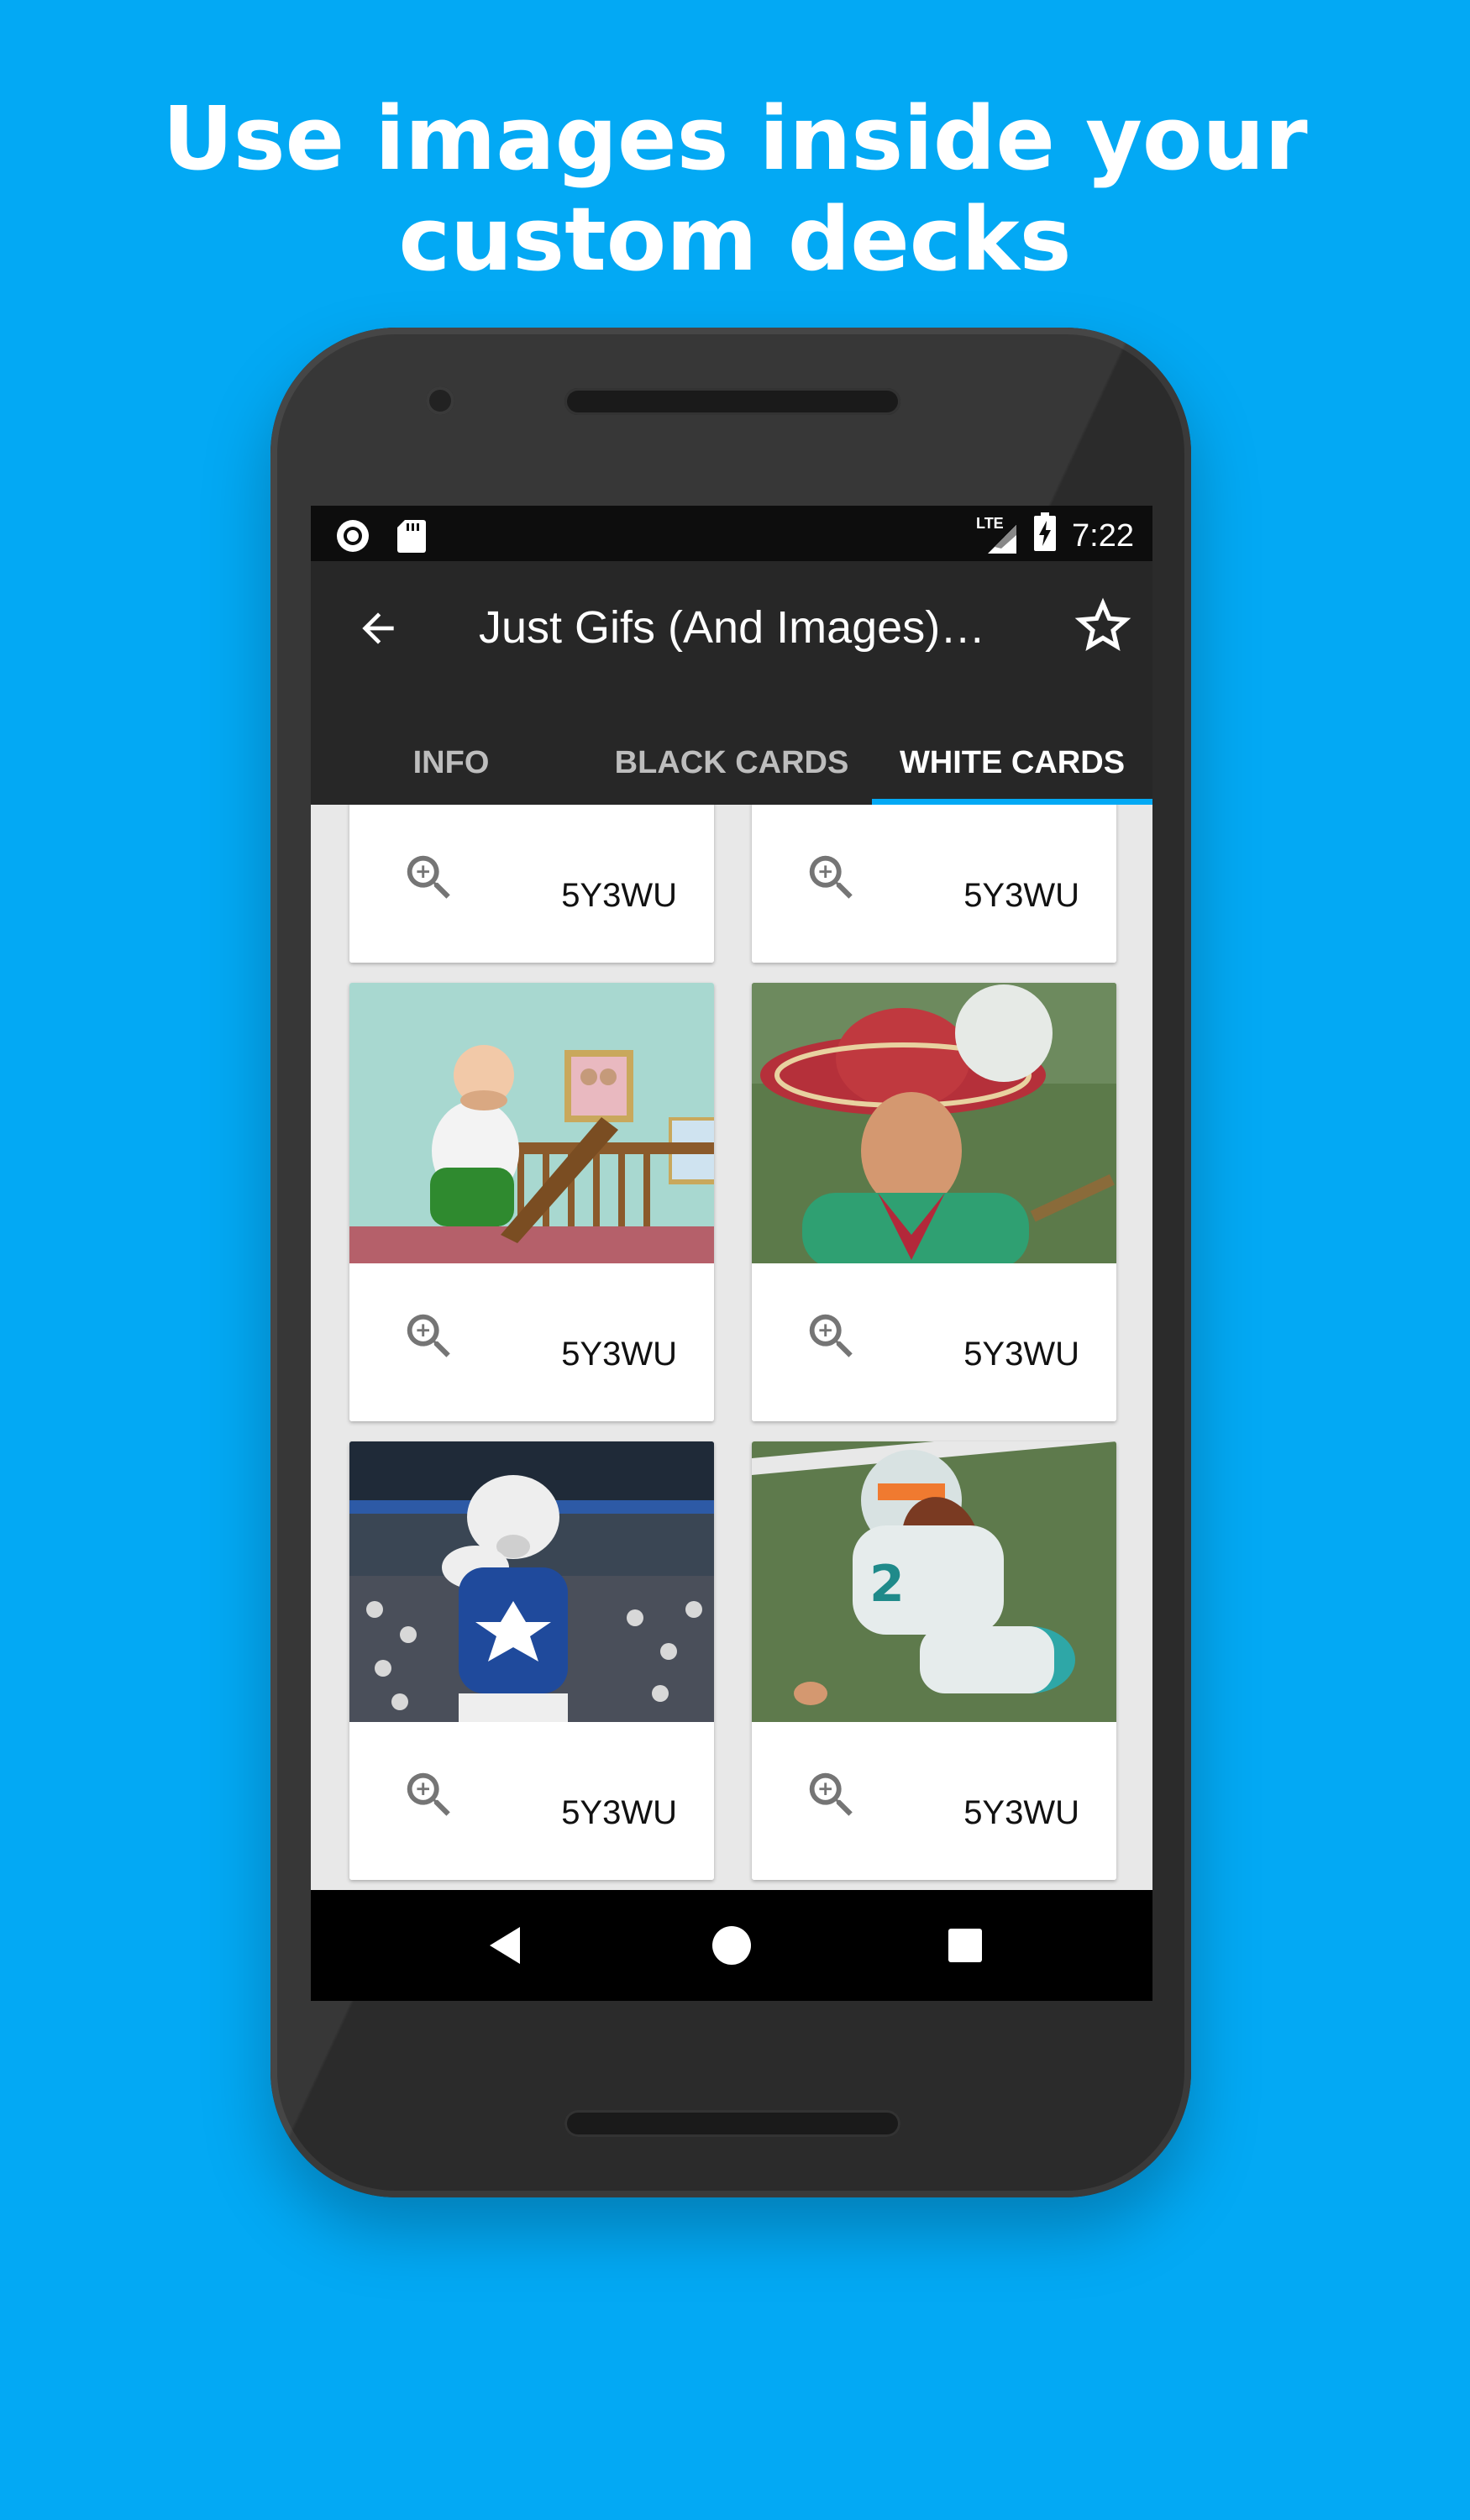 This screenshot has height=2520, width=1470. Describe the element at coordinates (380, 538) in the screenshot. I see `status-left-icons` at that location.